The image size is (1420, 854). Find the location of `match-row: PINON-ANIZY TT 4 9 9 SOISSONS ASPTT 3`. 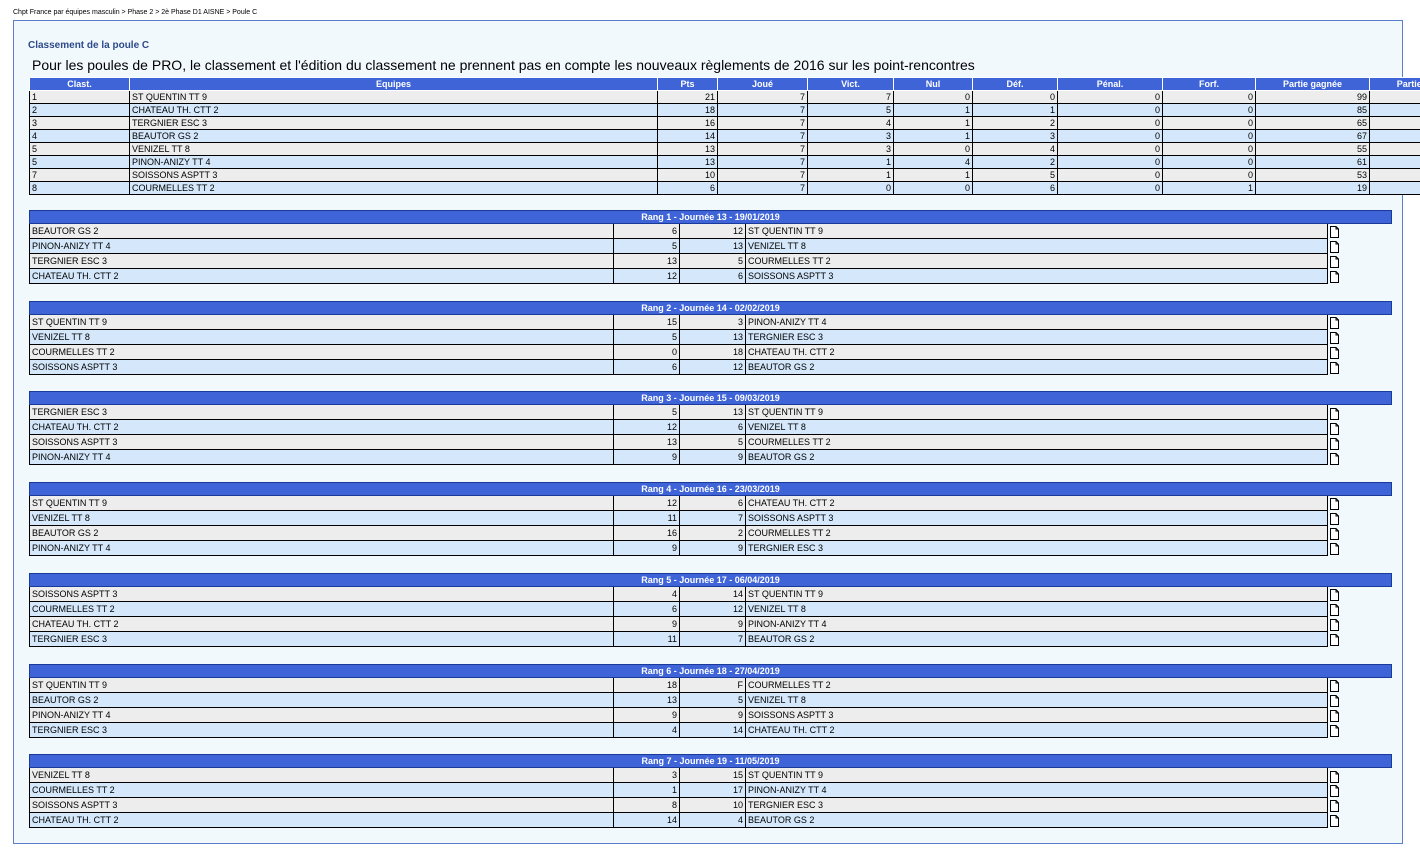

match-row: PINON-ANIZY TT 4 9 9 SOISSONS ASPTT 3 is located at coordinates (710, 714).